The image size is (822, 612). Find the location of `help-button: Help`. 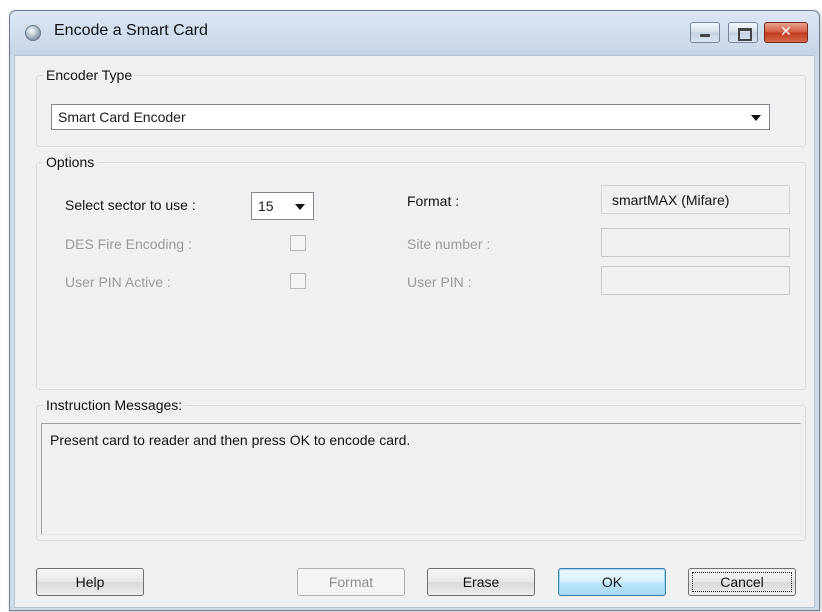

help-button: Help is located at coordinates (90, 582).